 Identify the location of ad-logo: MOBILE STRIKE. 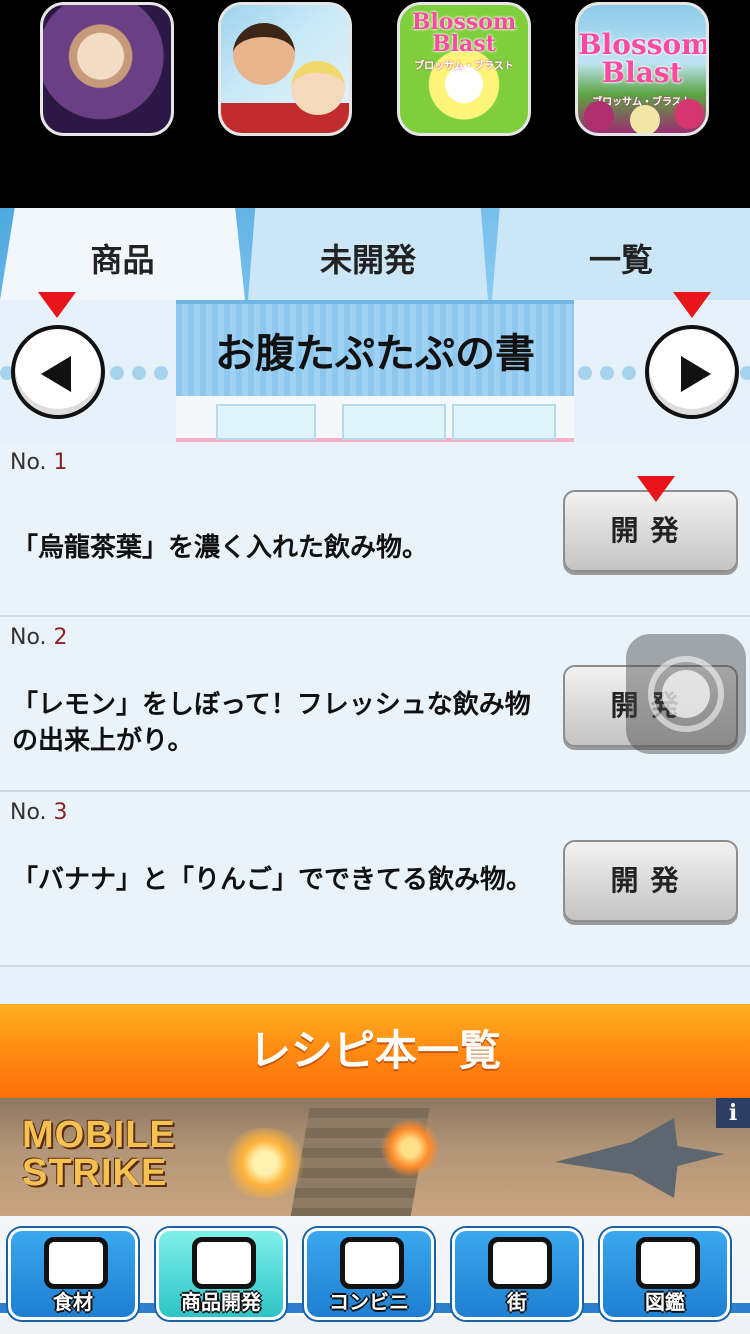
(99, 1154).